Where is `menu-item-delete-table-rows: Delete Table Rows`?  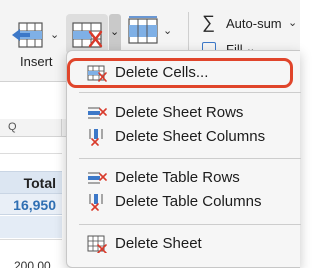 menu-item-delete-table-rows: Delete Table Rows is located at coordinates (184, 178).